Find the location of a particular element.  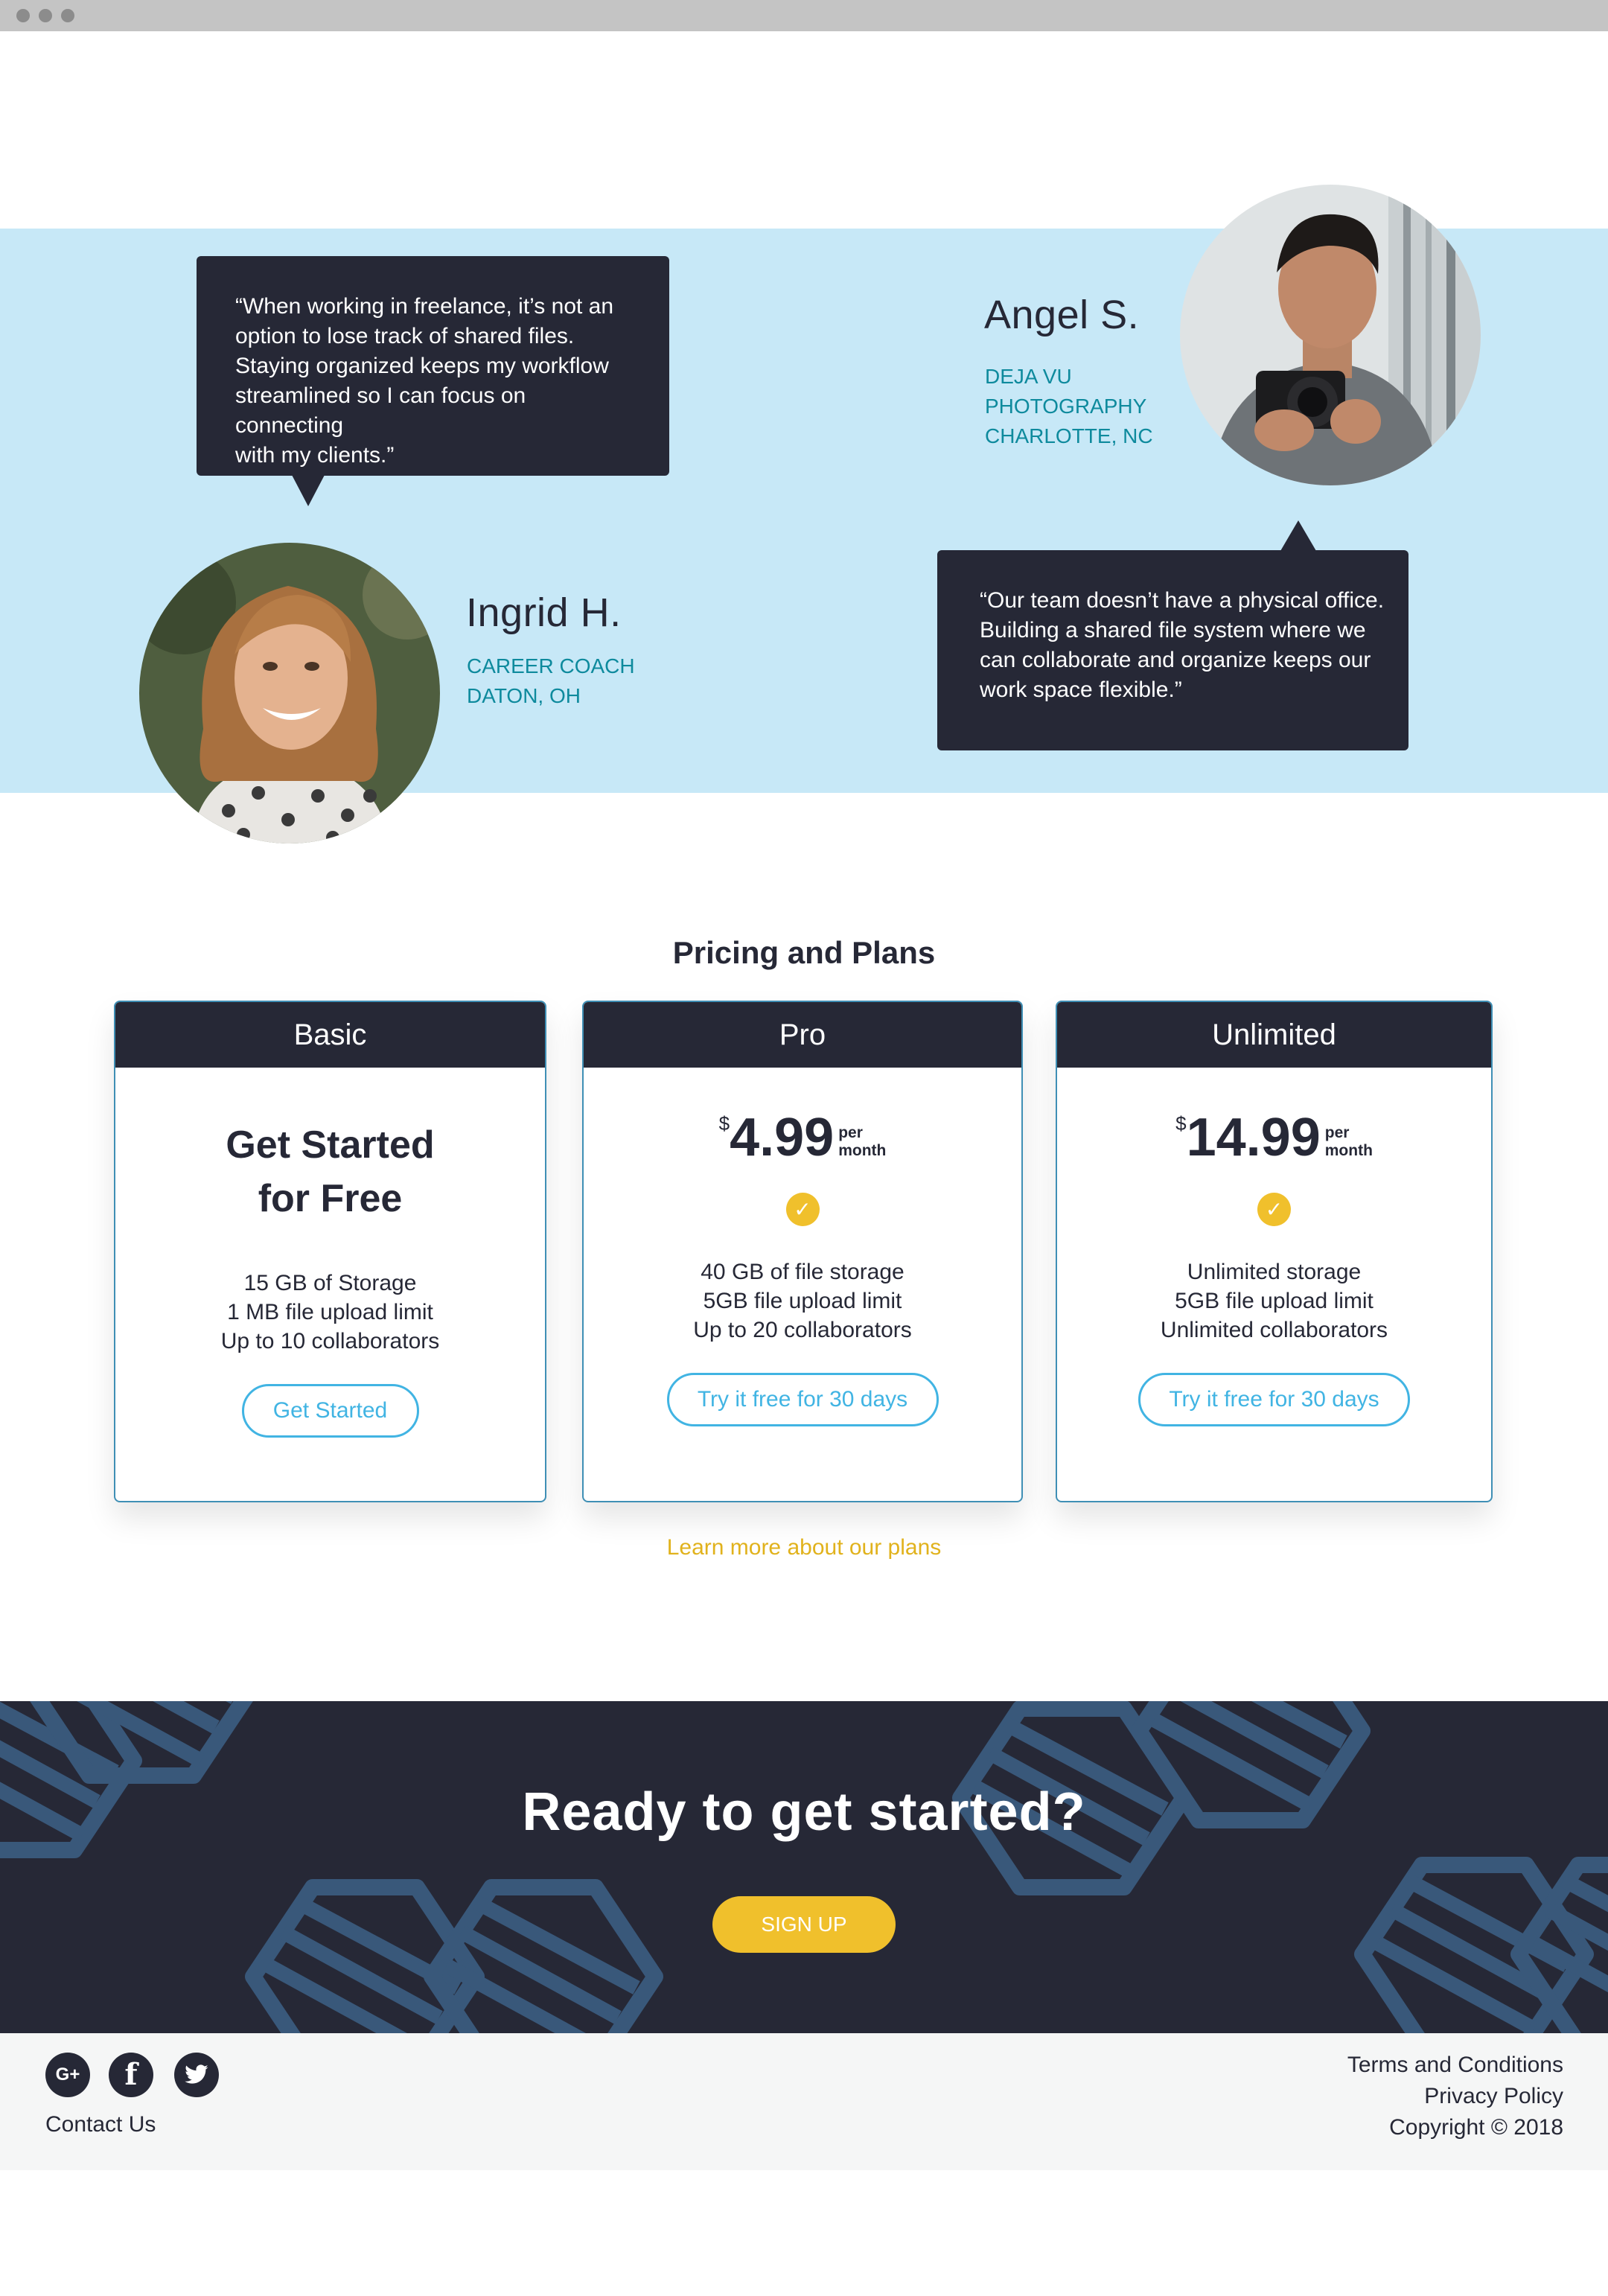

plan-price: $4.99 per month is located at coordinates (803, 1137).